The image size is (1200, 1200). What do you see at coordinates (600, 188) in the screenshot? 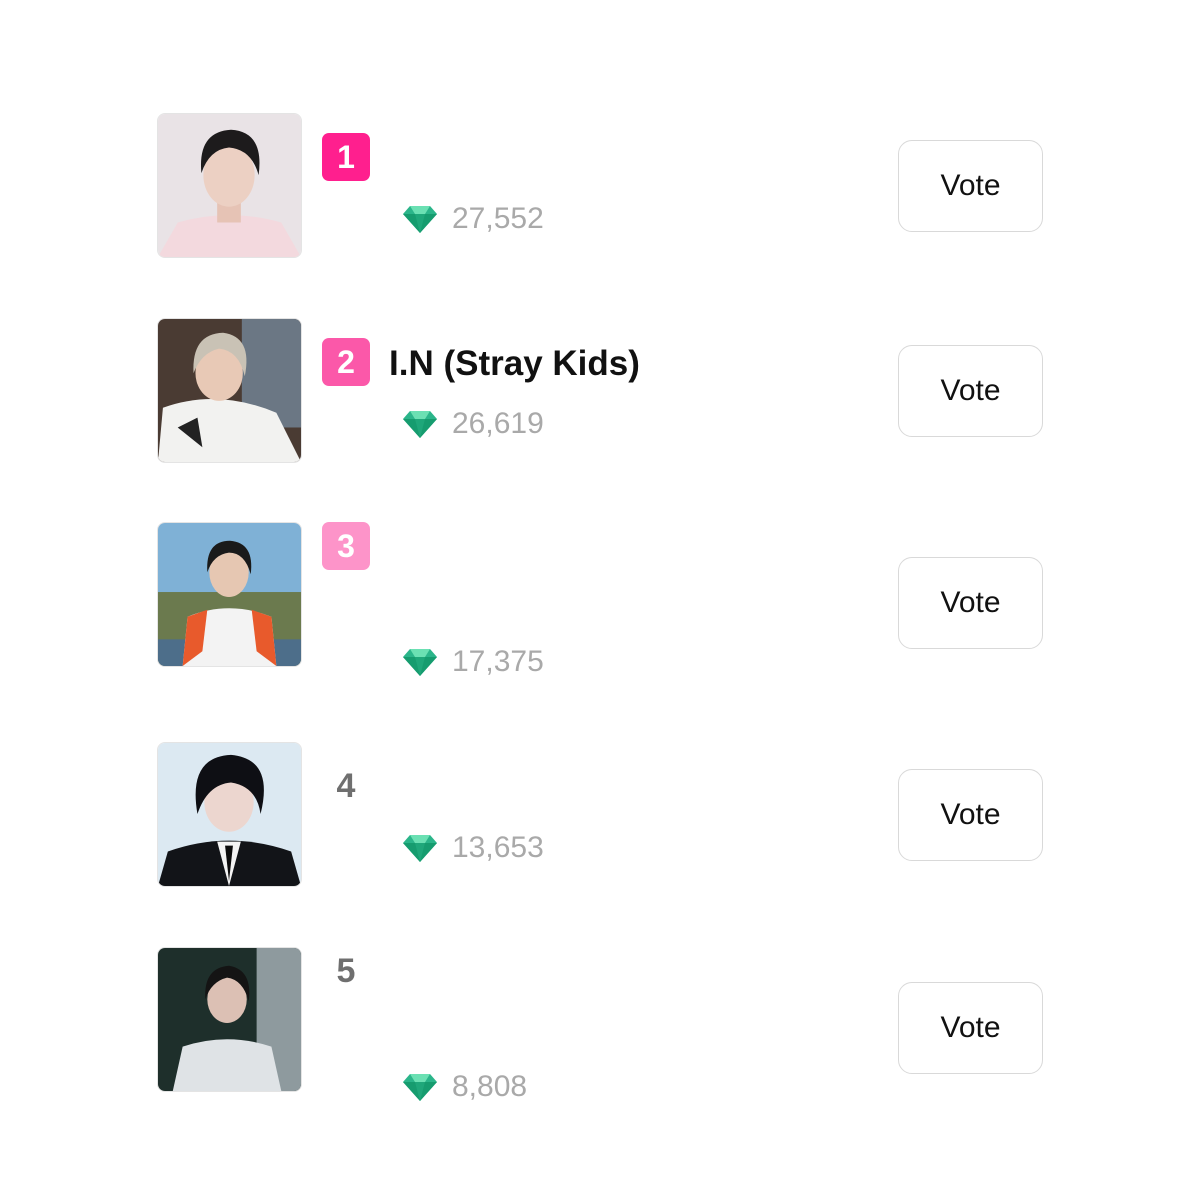
I see `ranking-row: 1 27,552 Vote` at bounding box center [600, 188].